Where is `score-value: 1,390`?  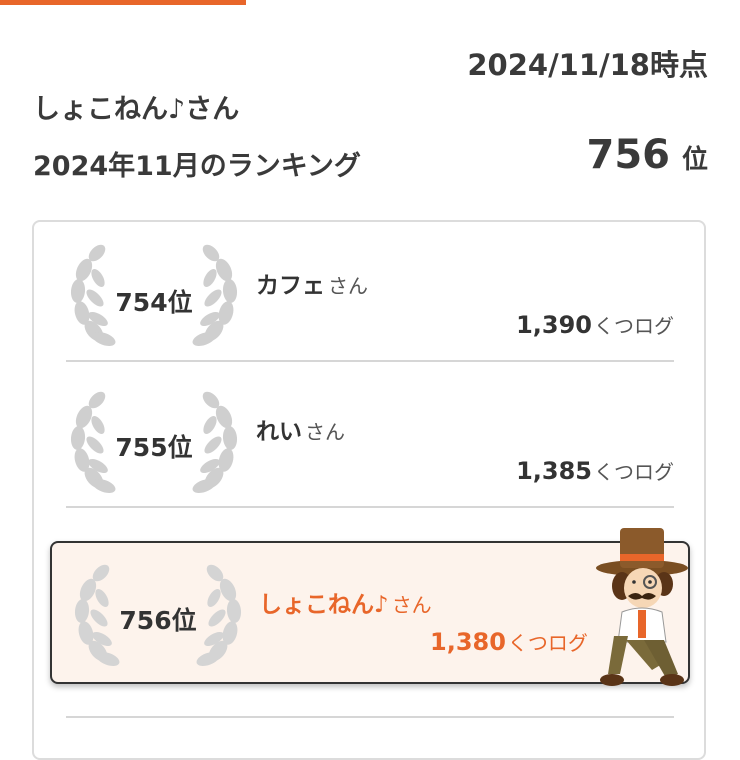 score-value: 1,390 is located at coordinates (554, 325).